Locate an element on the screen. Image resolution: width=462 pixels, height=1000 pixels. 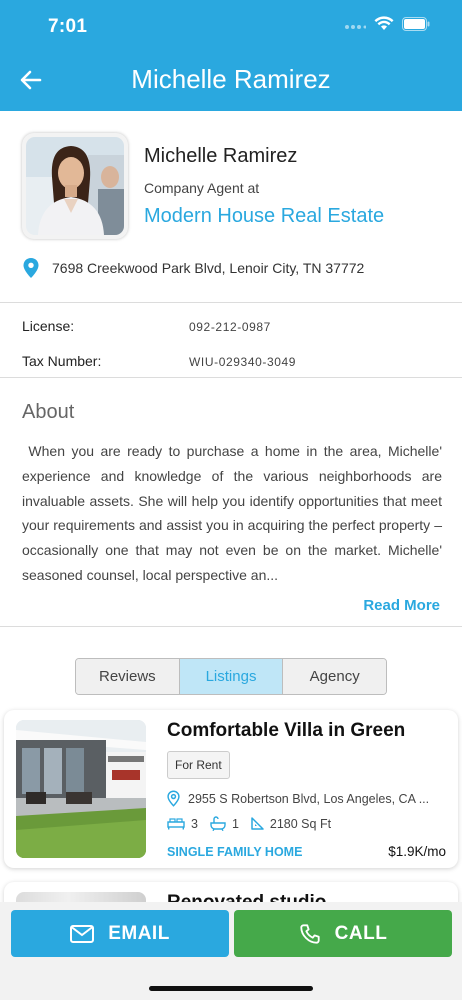
beds-count: 3 is located at coordinates (194, 823).